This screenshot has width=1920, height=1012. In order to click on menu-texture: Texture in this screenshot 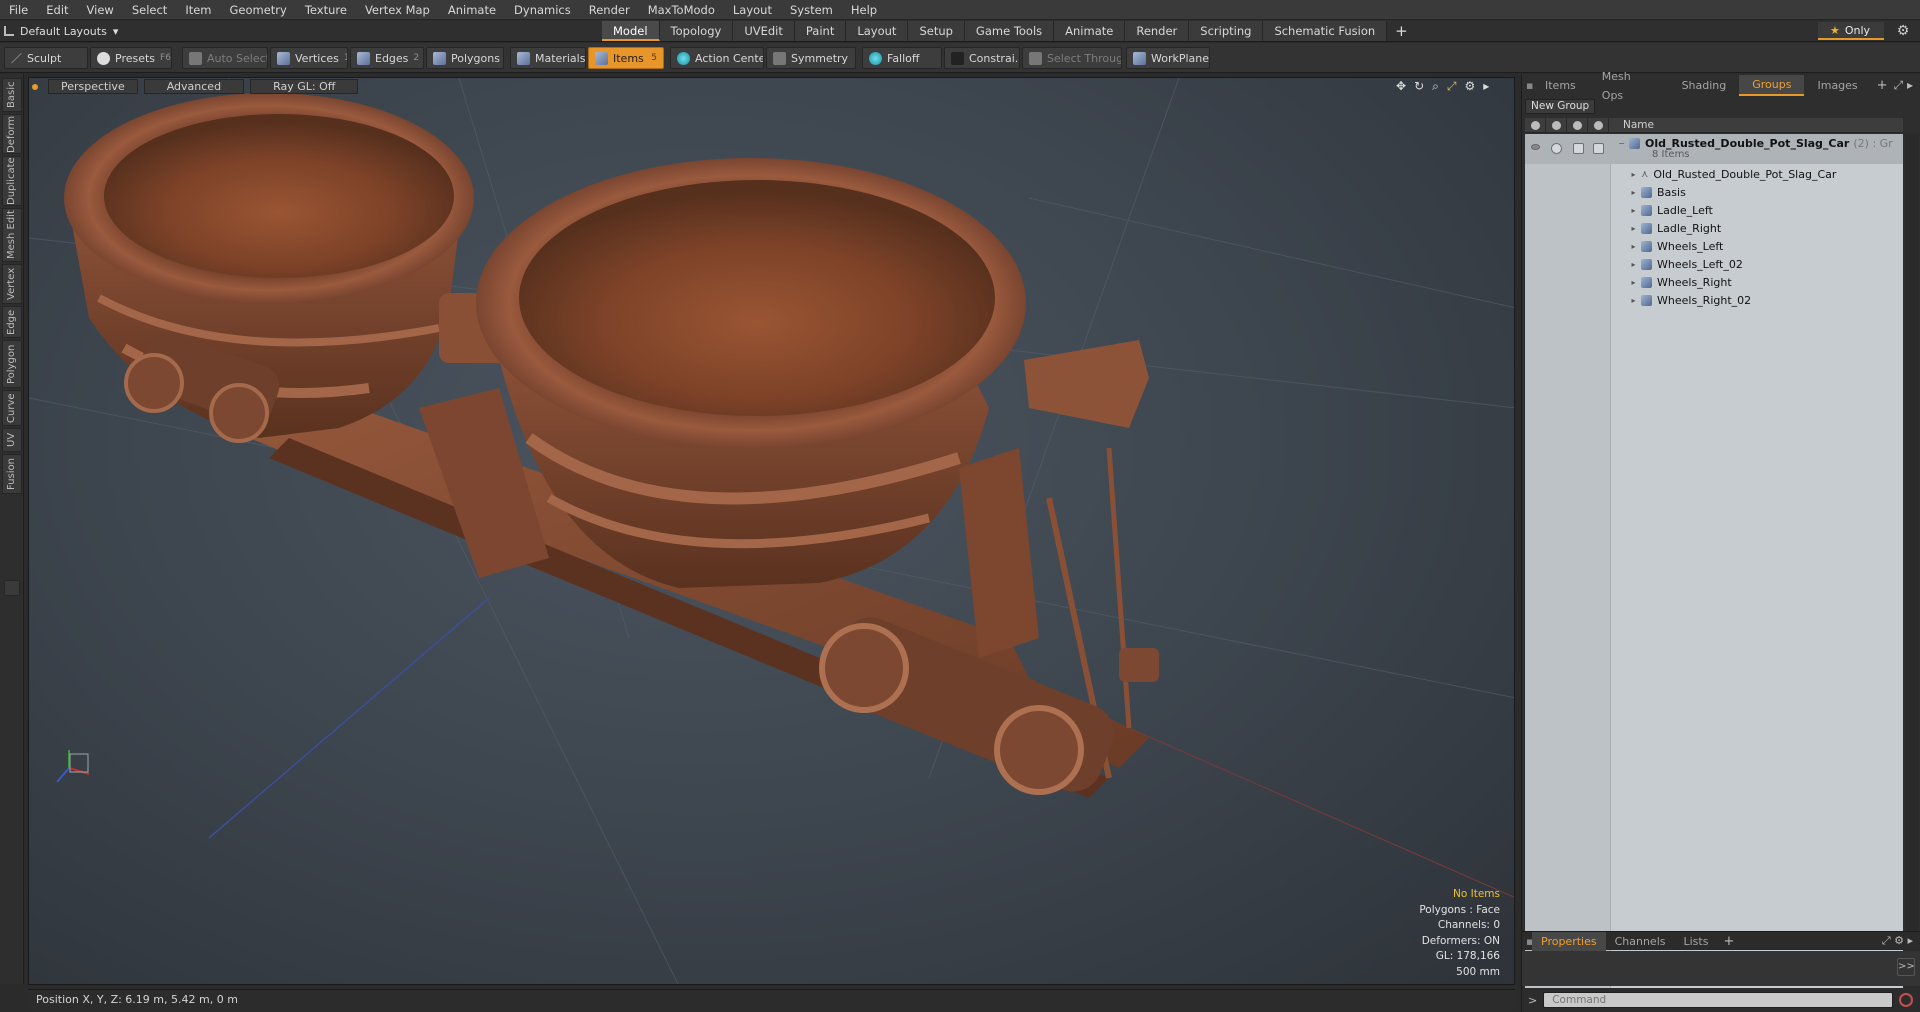, I will do `click(326, 10)`.